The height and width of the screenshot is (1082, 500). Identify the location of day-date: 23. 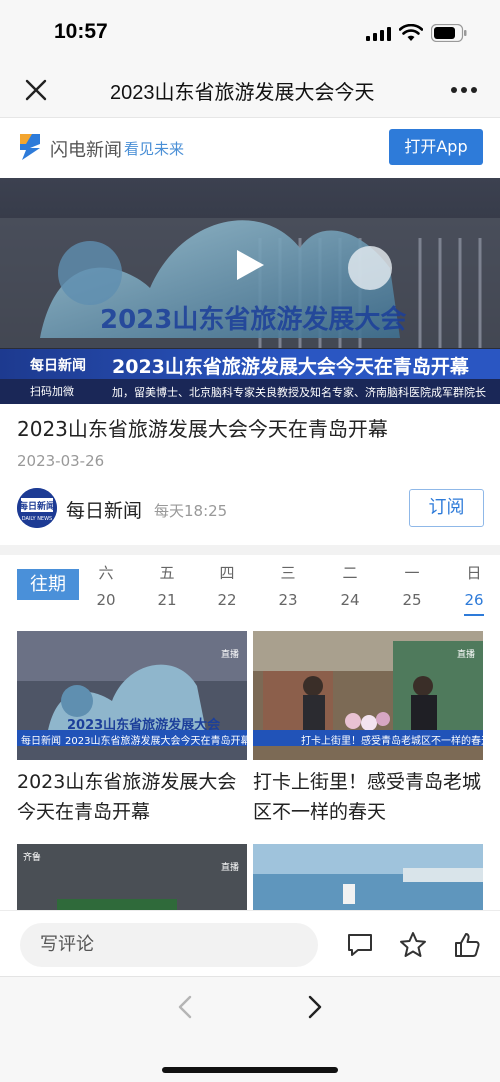
(288, 600).